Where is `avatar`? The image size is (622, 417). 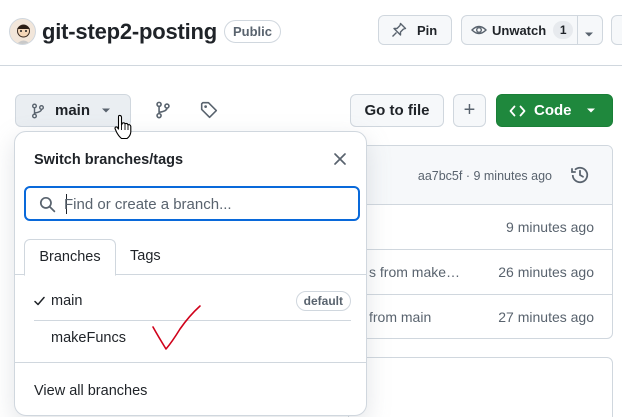
avatar is located at coordinates (22, 31).